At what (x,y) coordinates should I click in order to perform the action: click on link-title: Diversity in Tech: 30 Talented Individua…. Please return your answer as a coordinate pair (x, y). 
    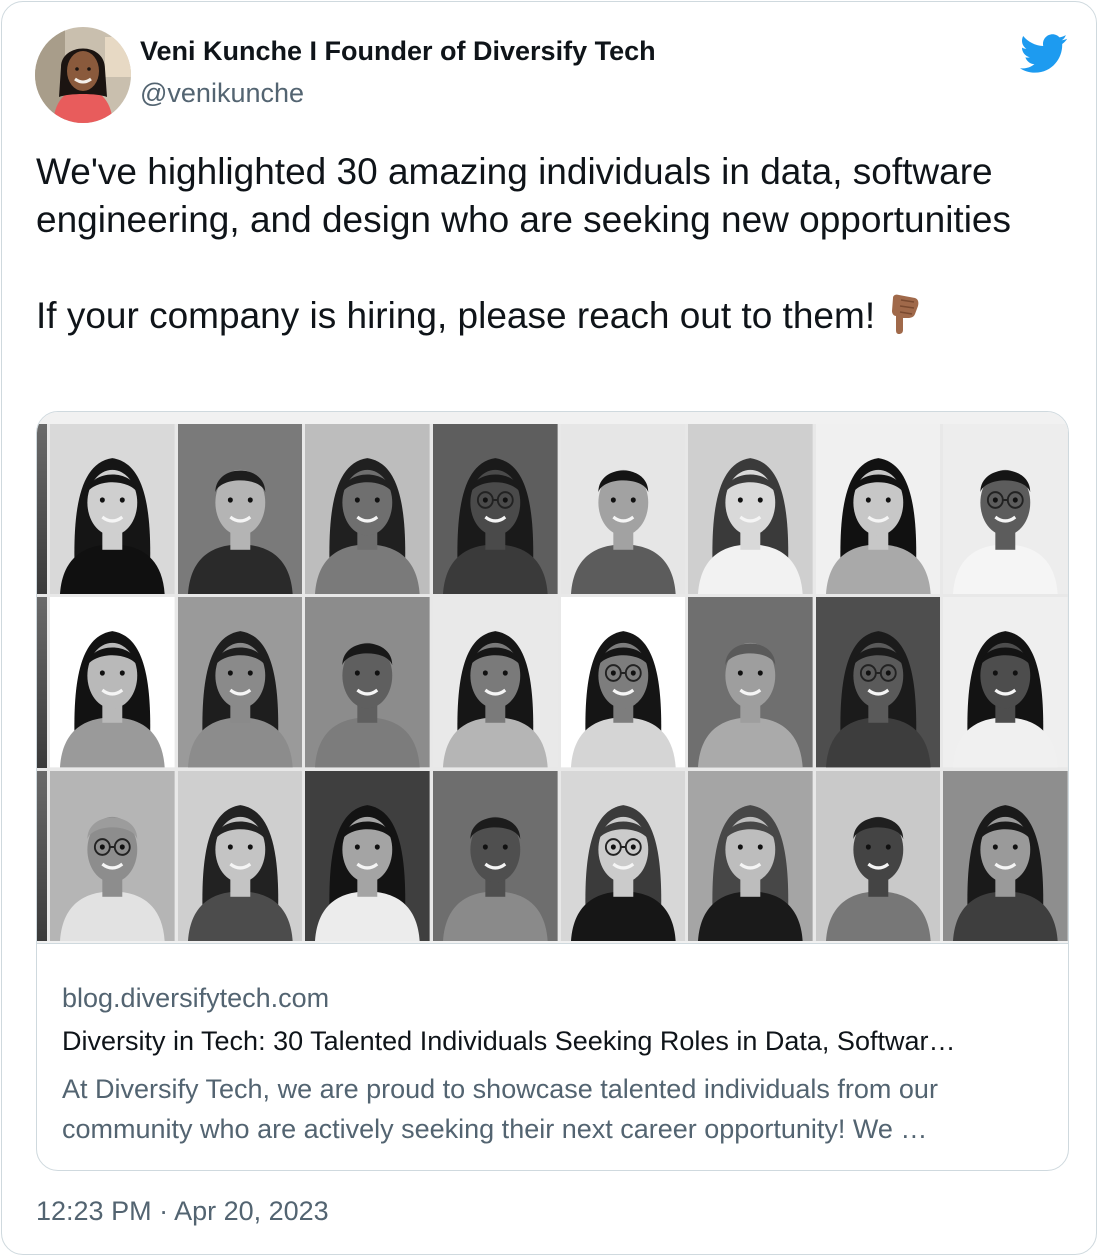
    Looking at the image, I should click on (552, 1041).